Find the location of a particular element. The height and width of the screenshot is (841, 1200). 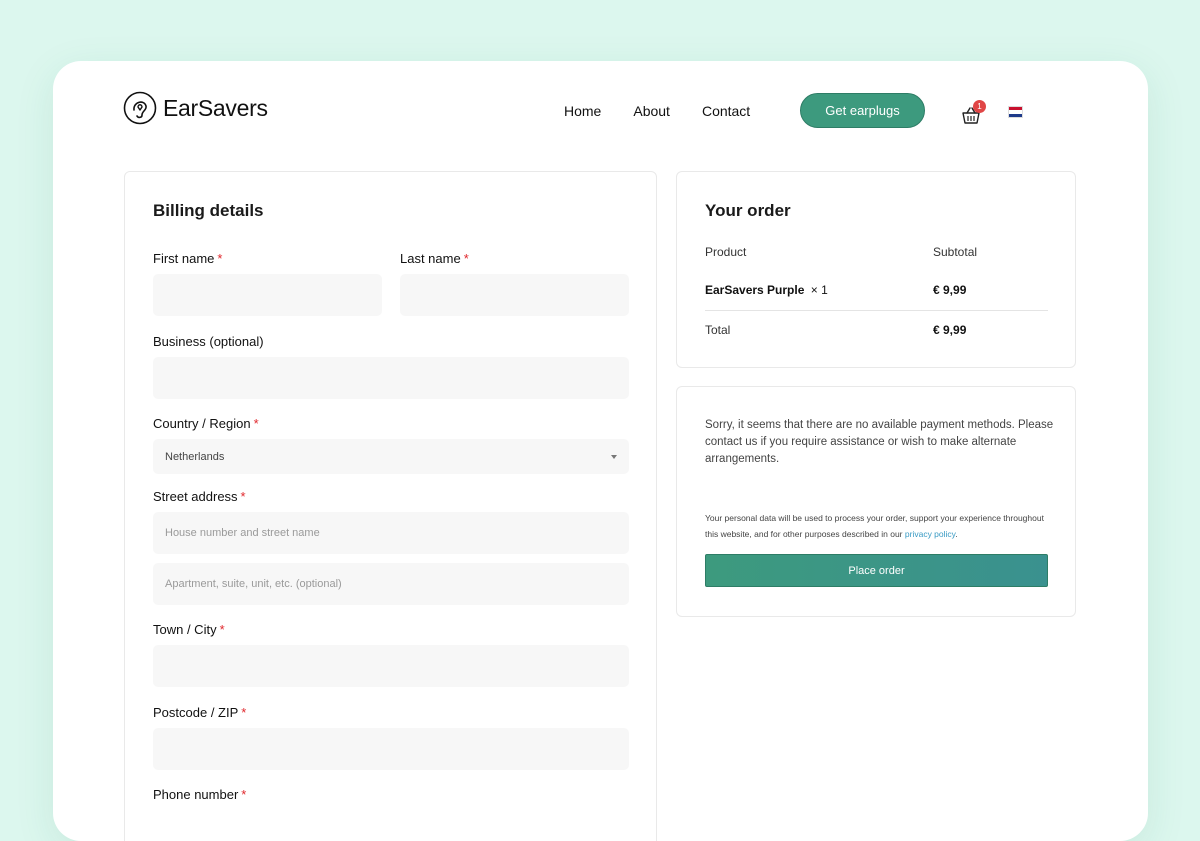

street-label: Street address * is located at coordinates (199, 496).